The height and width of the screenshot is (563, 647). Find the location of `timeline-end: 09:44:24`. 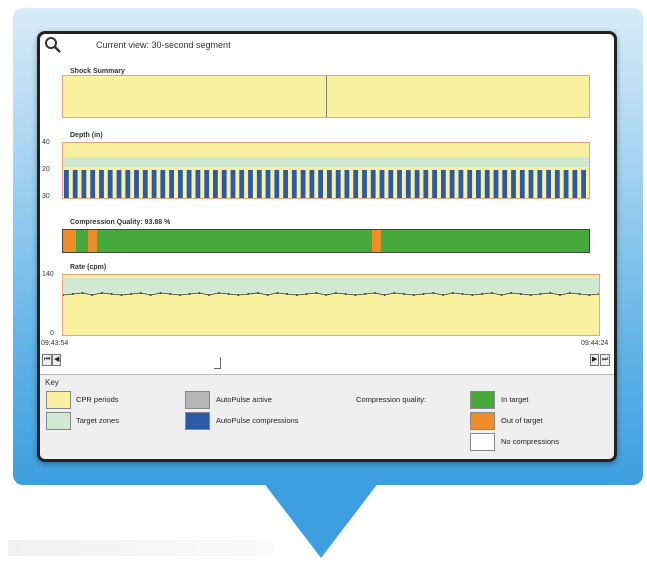

timeline-end: 09:44:24 is located at coordinates (595, 343).